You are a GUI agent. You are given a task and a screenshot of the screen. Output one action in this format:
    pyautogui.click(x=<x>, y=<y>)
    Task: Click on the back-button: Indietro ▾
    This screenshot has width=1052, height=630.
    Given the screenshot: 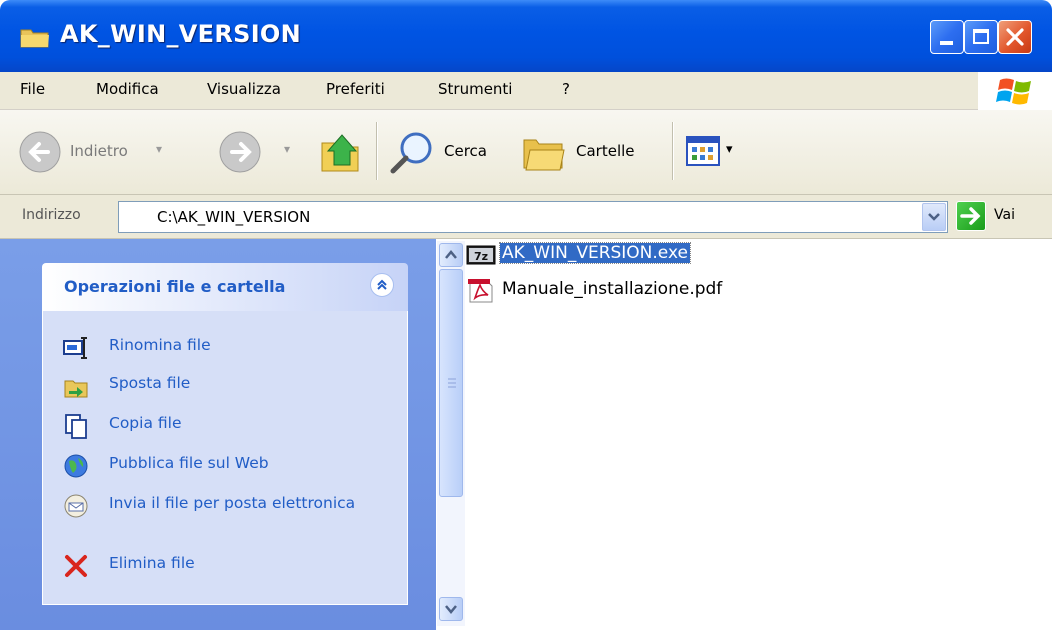 What is the action you would take?
    pyautogui.click(x=108, y=152)
    